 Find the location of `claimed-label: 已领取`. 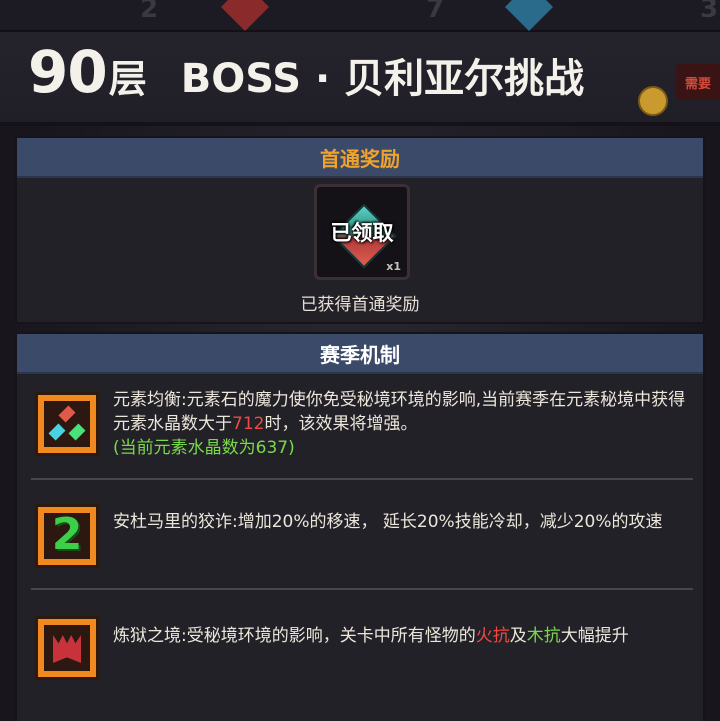

claimed-label: 已领取 is located at coordinates (362, 233).